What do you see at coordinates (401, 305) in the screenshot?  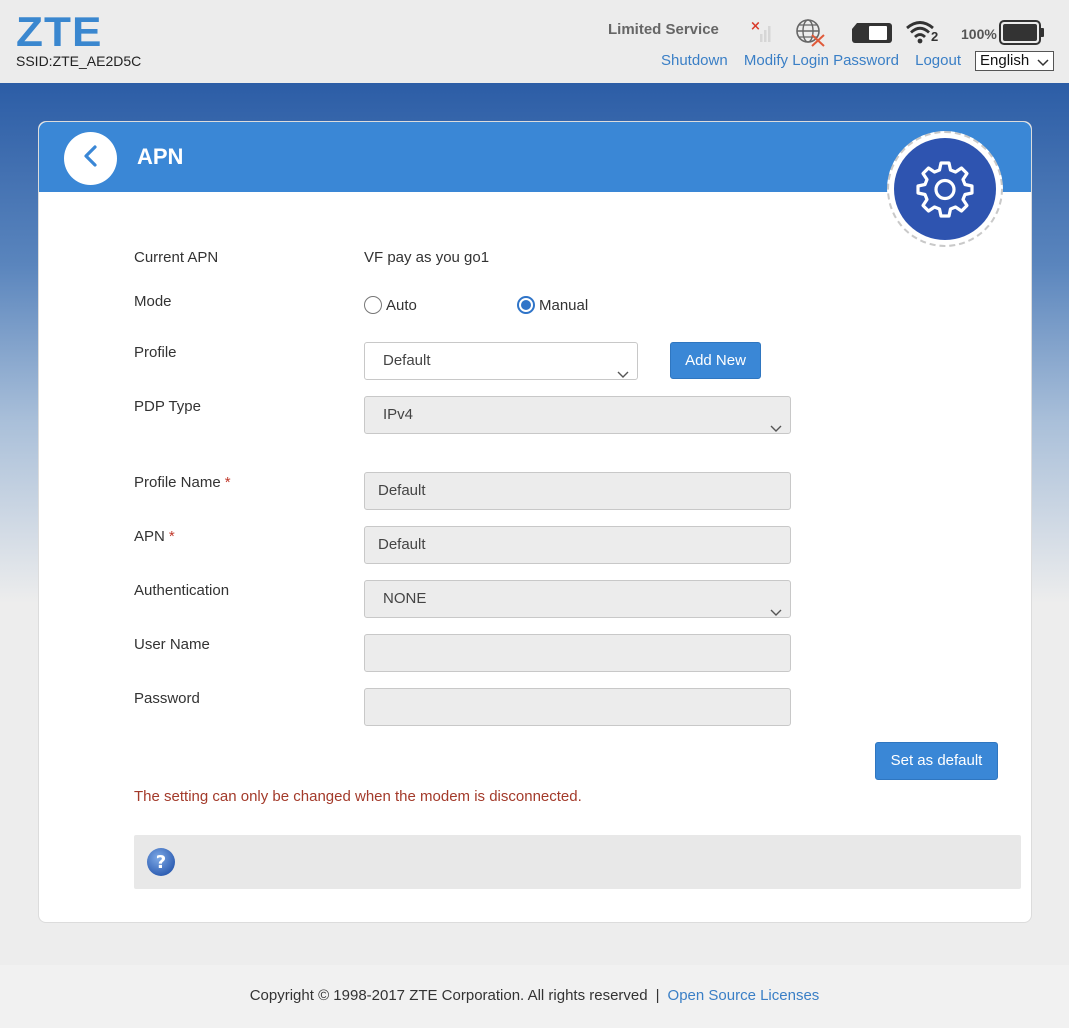 I see `mode-auto-label: Auto` at bounding box center [401, 305].